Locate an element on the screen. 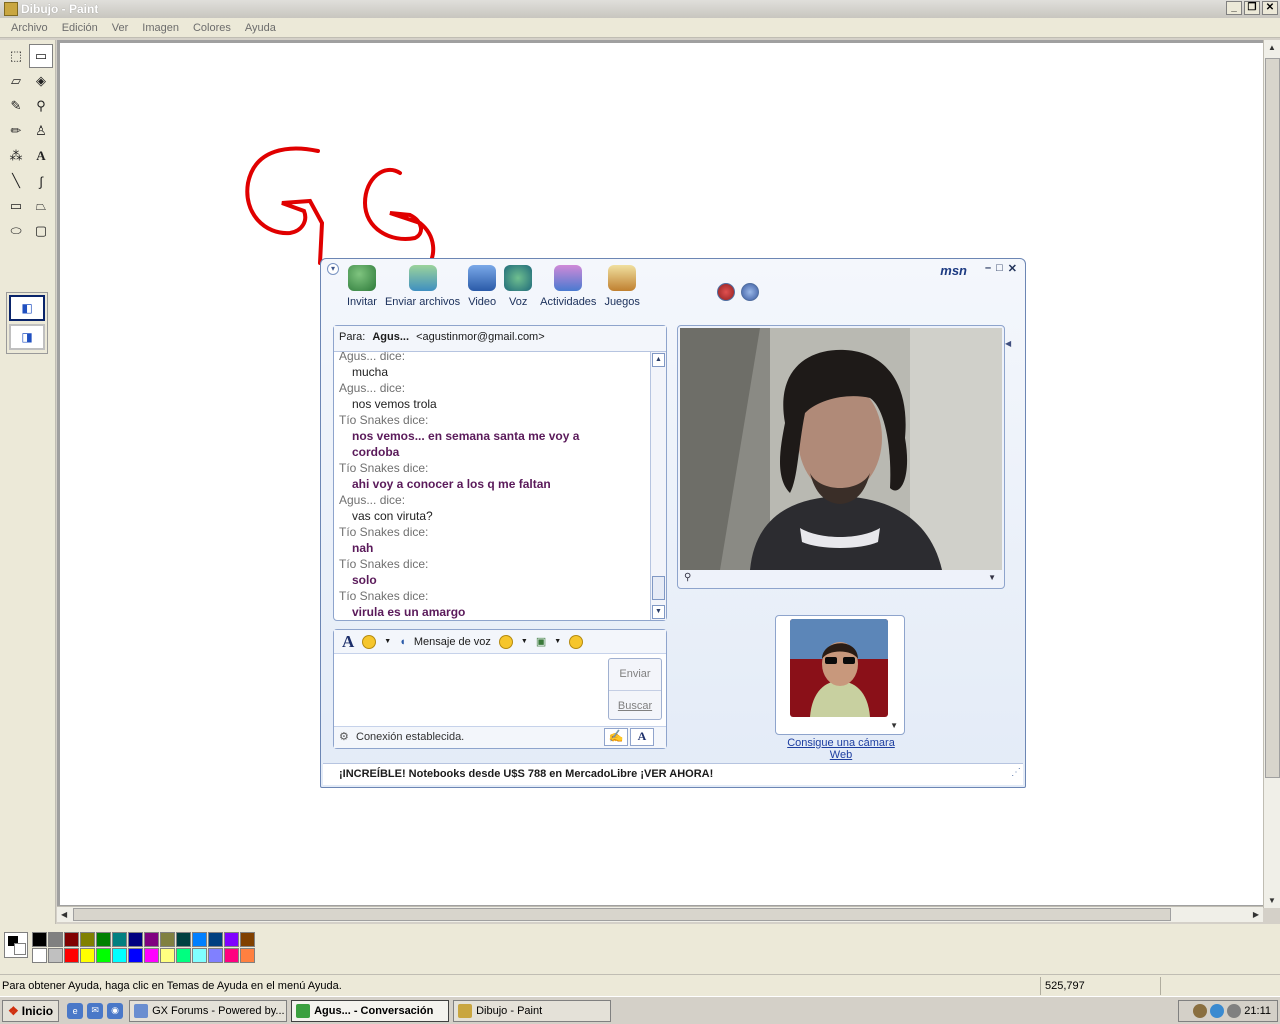 Image resolution: width=1280 pixels, height=1024 pixels. task-paint: Dibujo - Paint is located at coordinates (532, 1010).